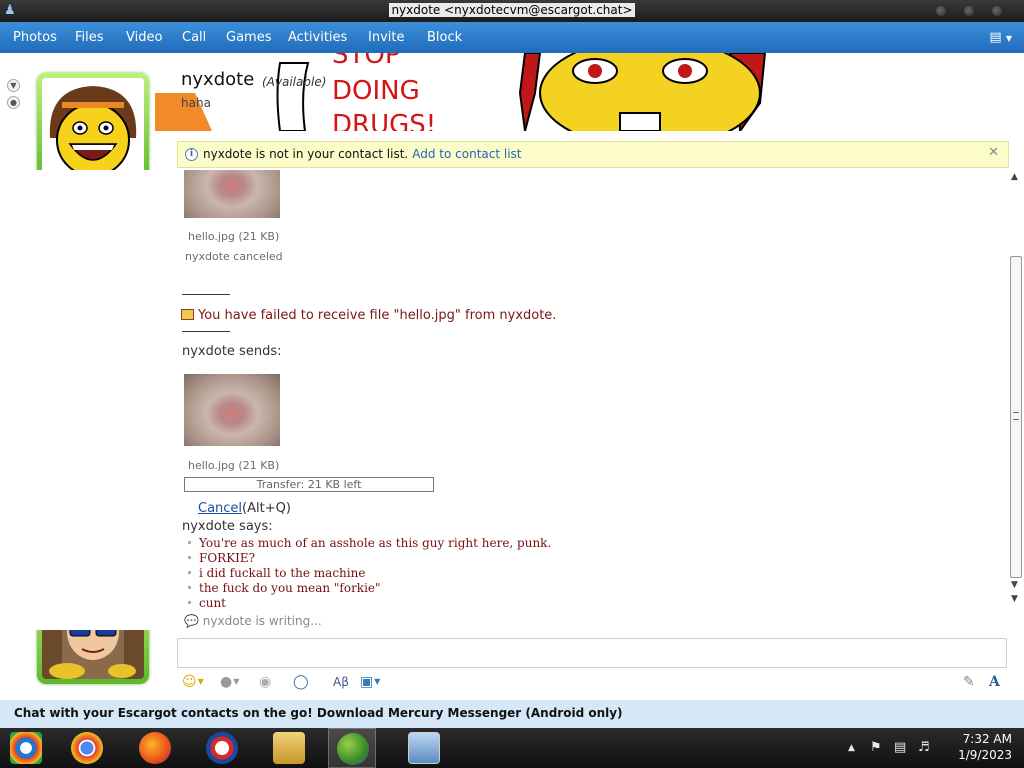  I want to click on sender-label: nyxdote says:, so click(227, 526).